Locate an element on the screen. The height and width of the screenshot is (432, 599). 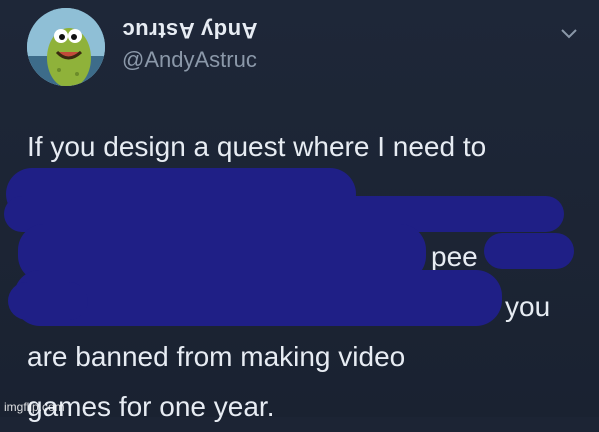
chevron-down-icon is located at coordinates (569, 34).